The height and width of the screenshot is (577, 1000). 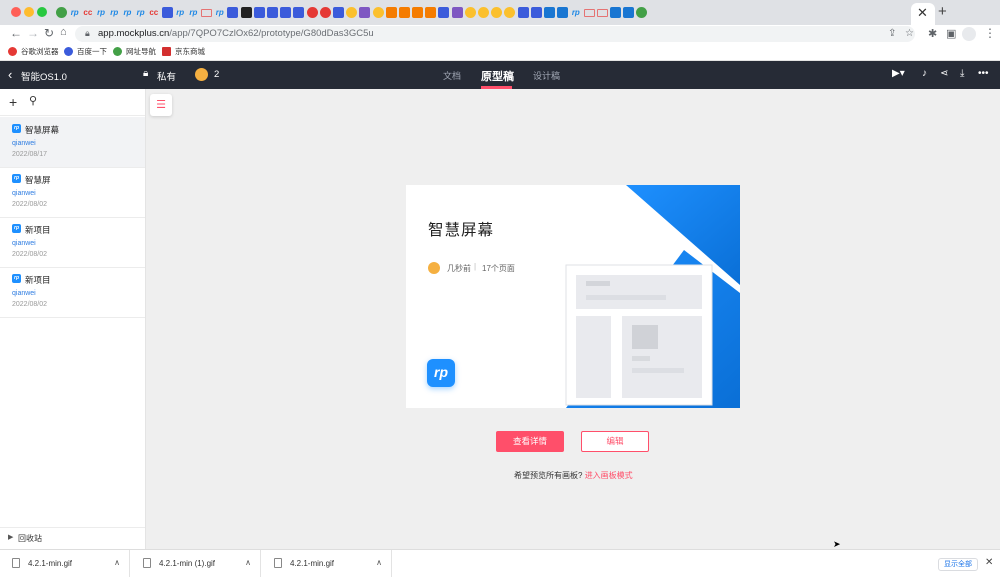 I want to click on project-preview-card: 智慧屏幕 几秒前 | 17个页面 rp, so click(x=573, y=296).